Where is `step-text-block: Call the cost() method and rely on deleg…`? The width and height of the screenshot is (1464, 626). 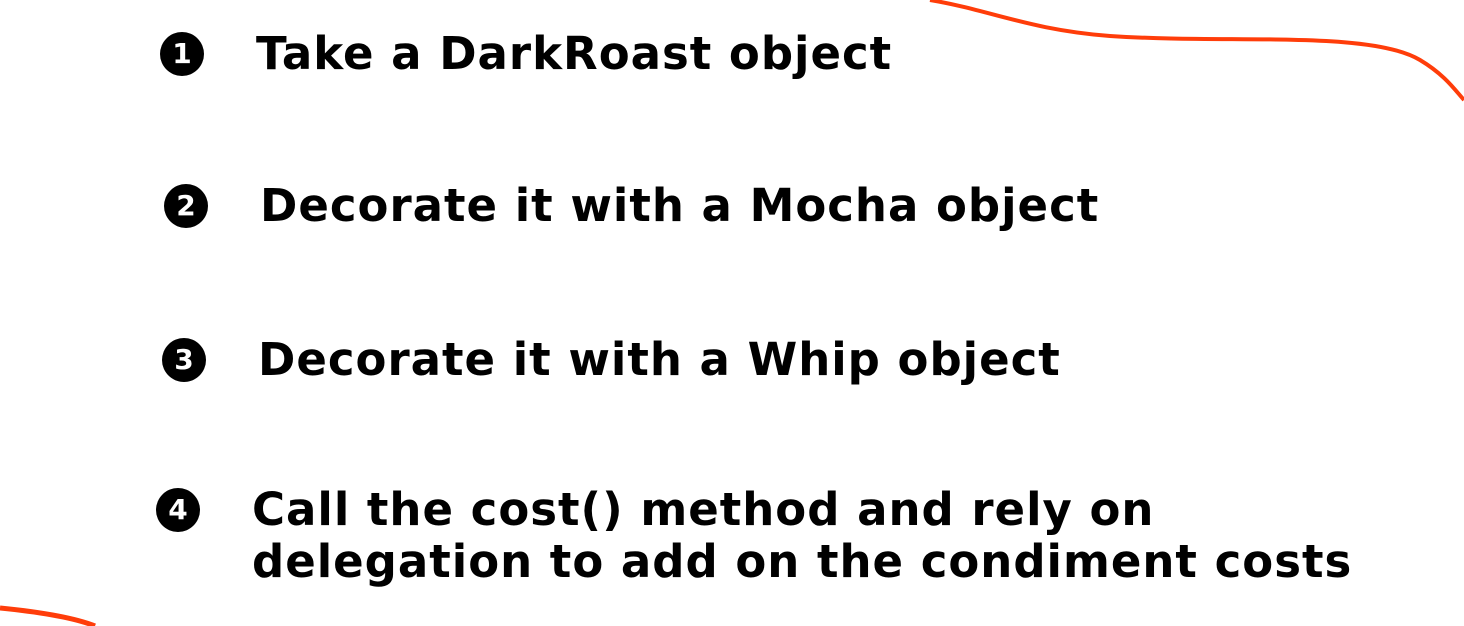 step-text-block: Call the cost() method and rely on deleg… is located at coordinates (802, 536).